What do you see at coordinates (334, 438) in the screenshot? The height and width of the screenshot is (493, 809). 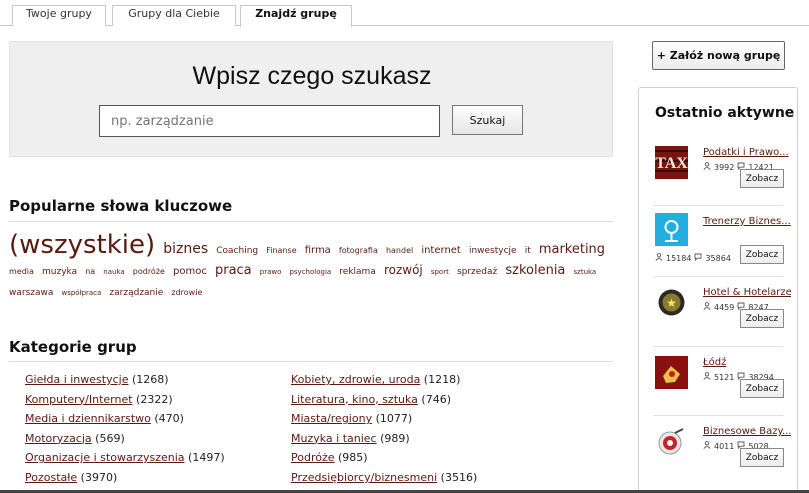 I see `category-link: Muzyka i taniec` at bounding box center [334, 438].